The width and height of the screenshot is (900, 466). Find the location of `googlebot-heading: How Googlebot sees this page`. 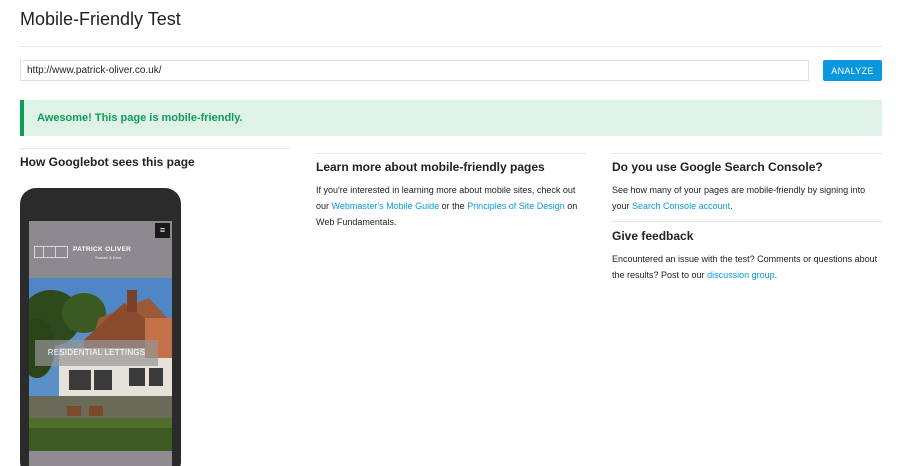

googlebot-heading: How Googlebot sees this page is located at coordinates (107, 162).